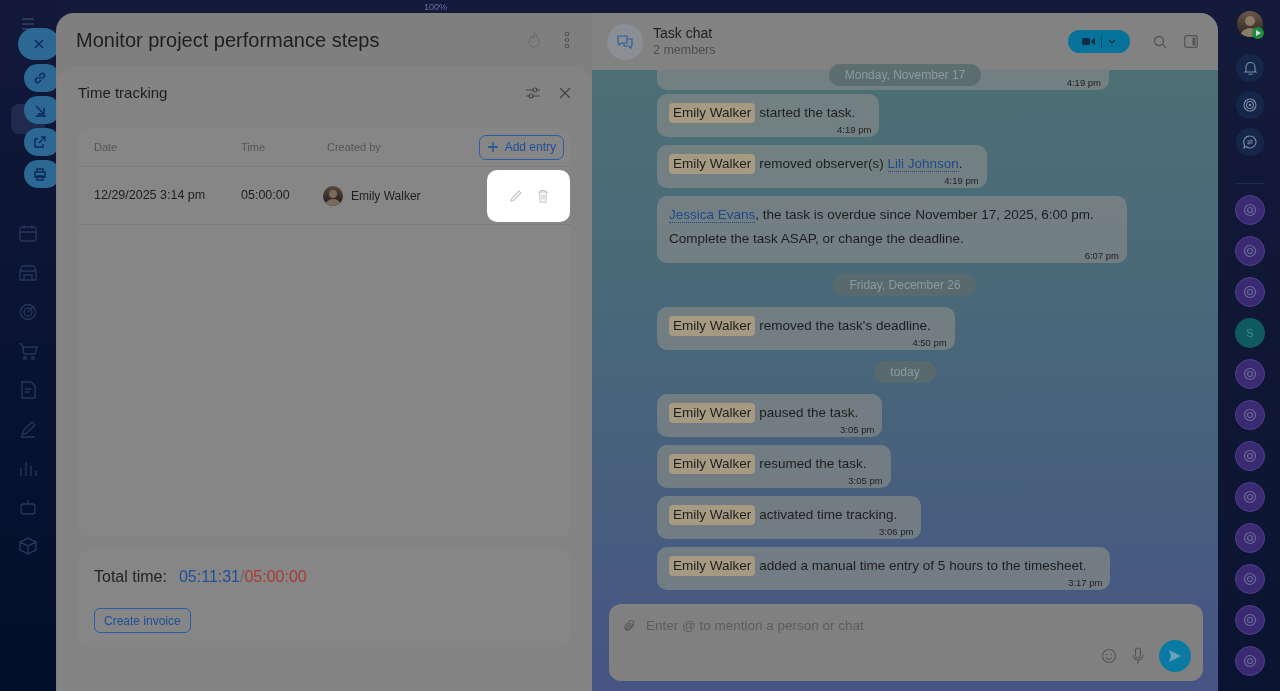 Image resolution: width=1280 pixels, height=691 pixels. What do you see at coordinates (150, 196) in the screenshot?
I see `table-cell-text: 12/29/2025 3:14 pm` at bounding box center [150, 196].